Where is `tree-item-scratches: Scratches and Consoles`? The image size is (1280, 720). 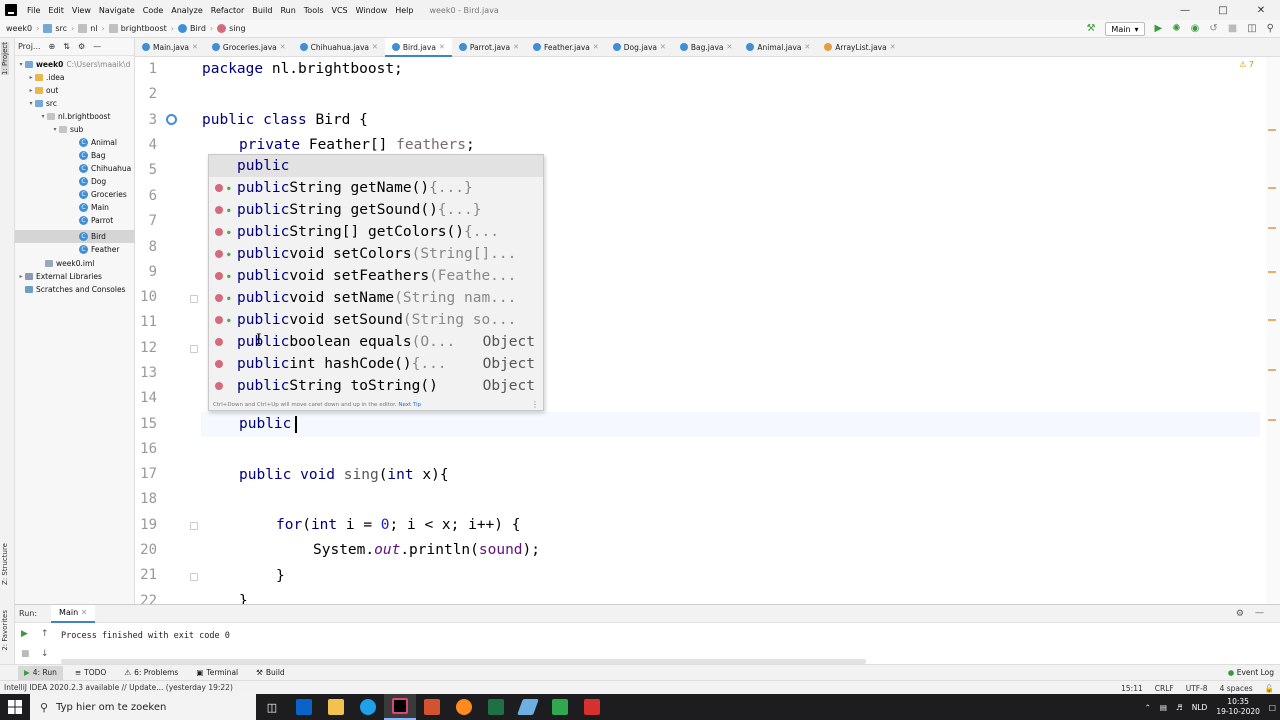 tree-item-scratches: Scratches and Consoles is located at coordinates (75, 289).